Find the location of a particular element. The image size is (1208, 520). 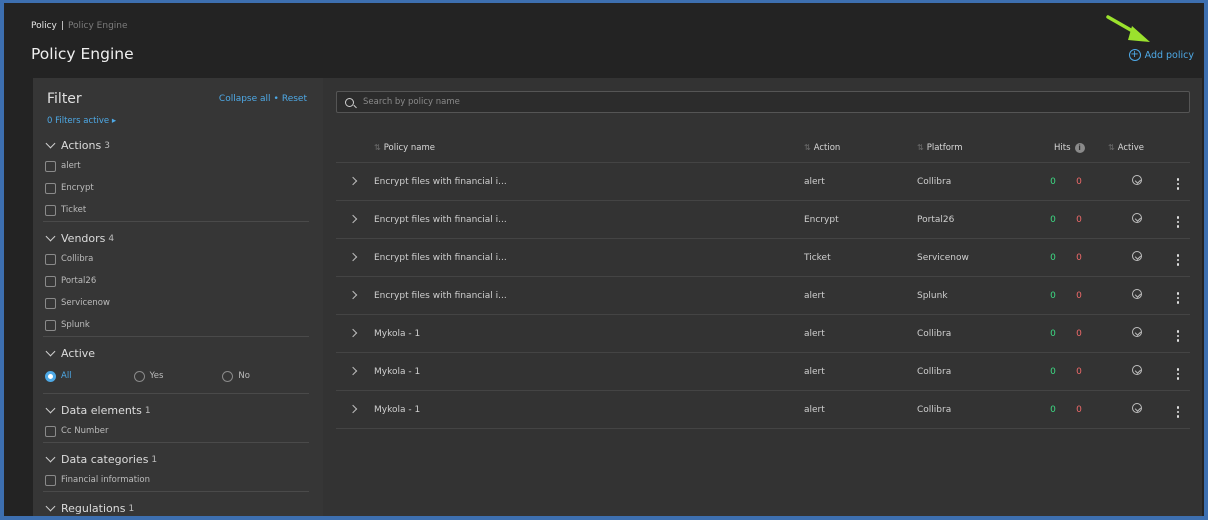

column-header-active: ⇅ Active is located at coordinates (1137, 148).